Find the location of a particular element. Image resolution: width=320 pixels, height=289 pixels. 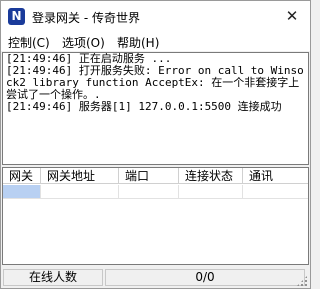

close-icon: ✕ is located at coordinates (292, 16).